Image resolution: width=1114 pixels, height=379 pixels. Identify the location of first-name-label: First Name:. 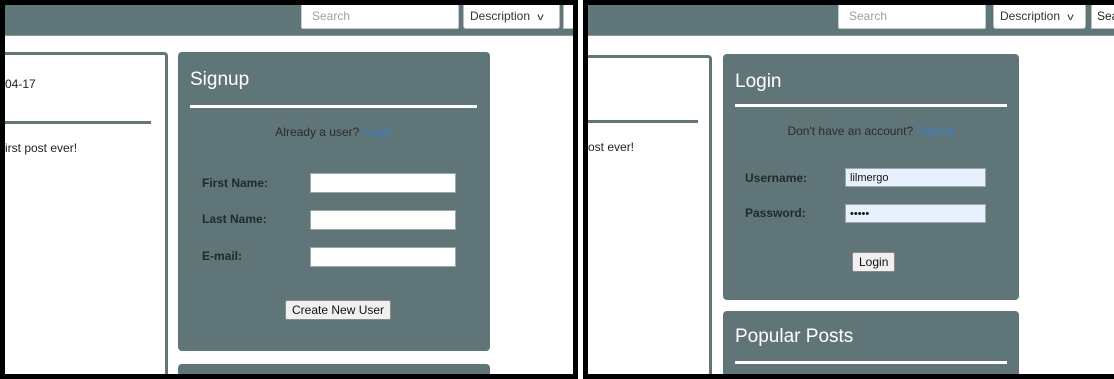
(235, 183).